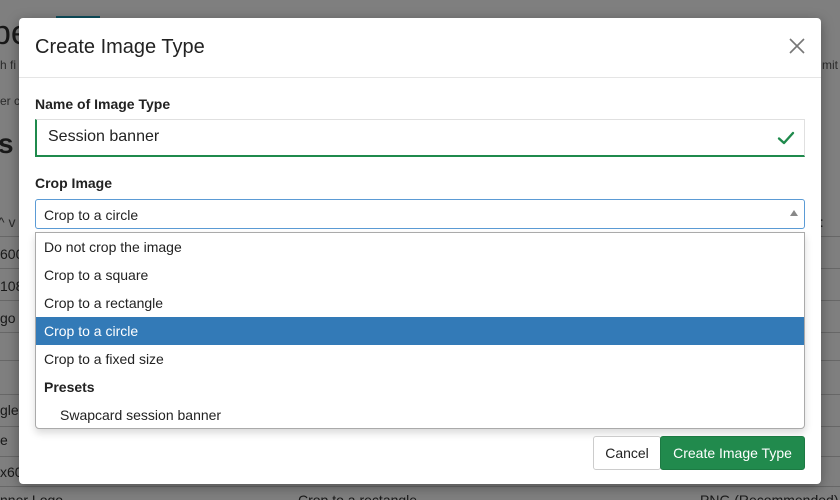 The height and width of the screenshot is (500, 840). Describe the element at coordinates (794, 213) in the screenshot. I see `caret-up-icon` at that location.